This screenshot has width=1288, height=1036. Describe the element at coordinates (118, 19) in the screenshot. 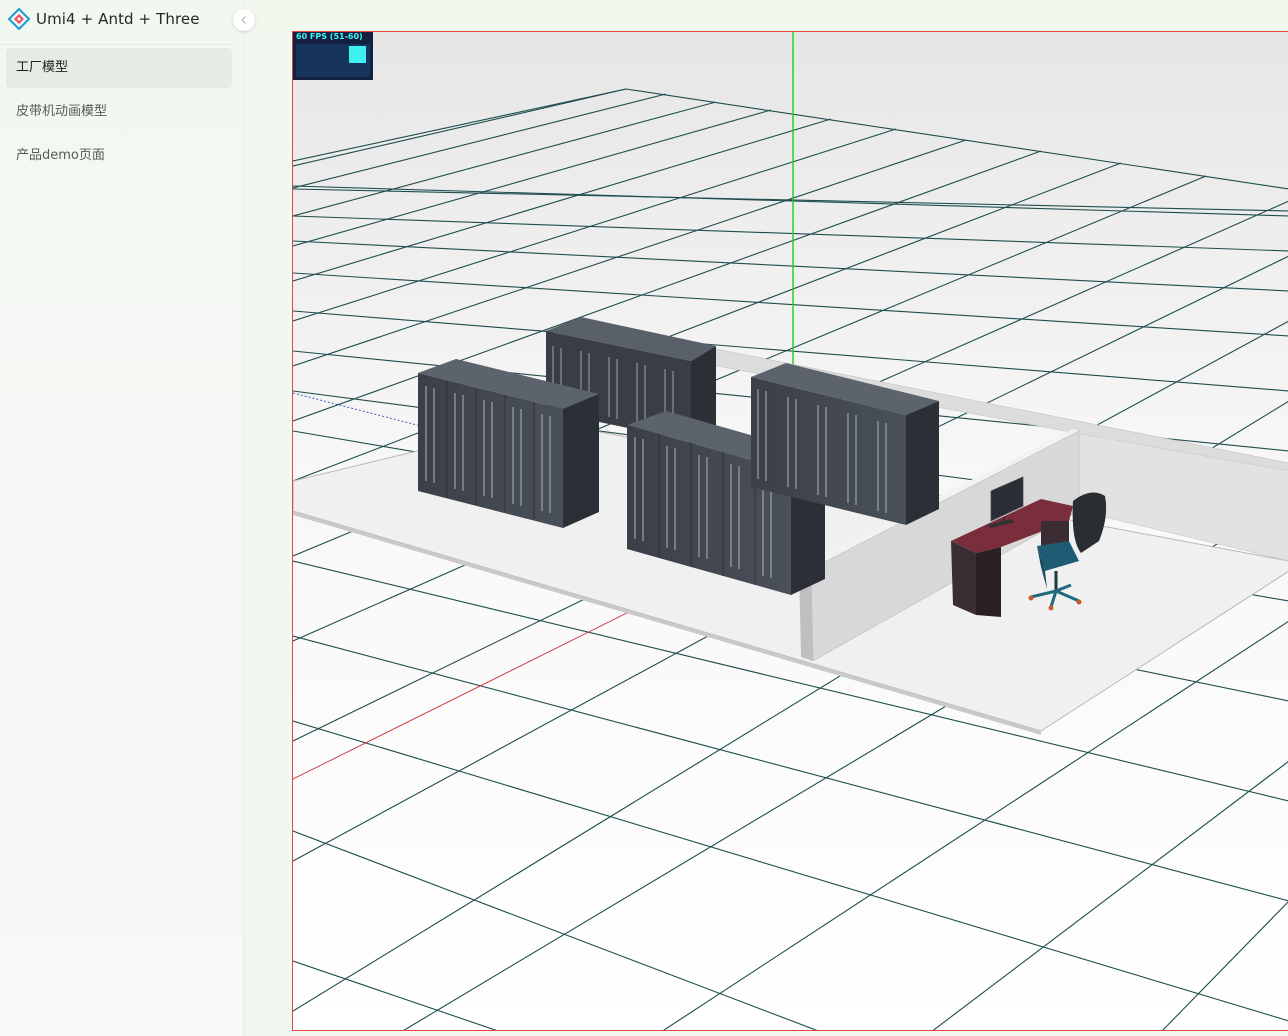

I see `app-title: Umi4 + Antd + Three` at that location.